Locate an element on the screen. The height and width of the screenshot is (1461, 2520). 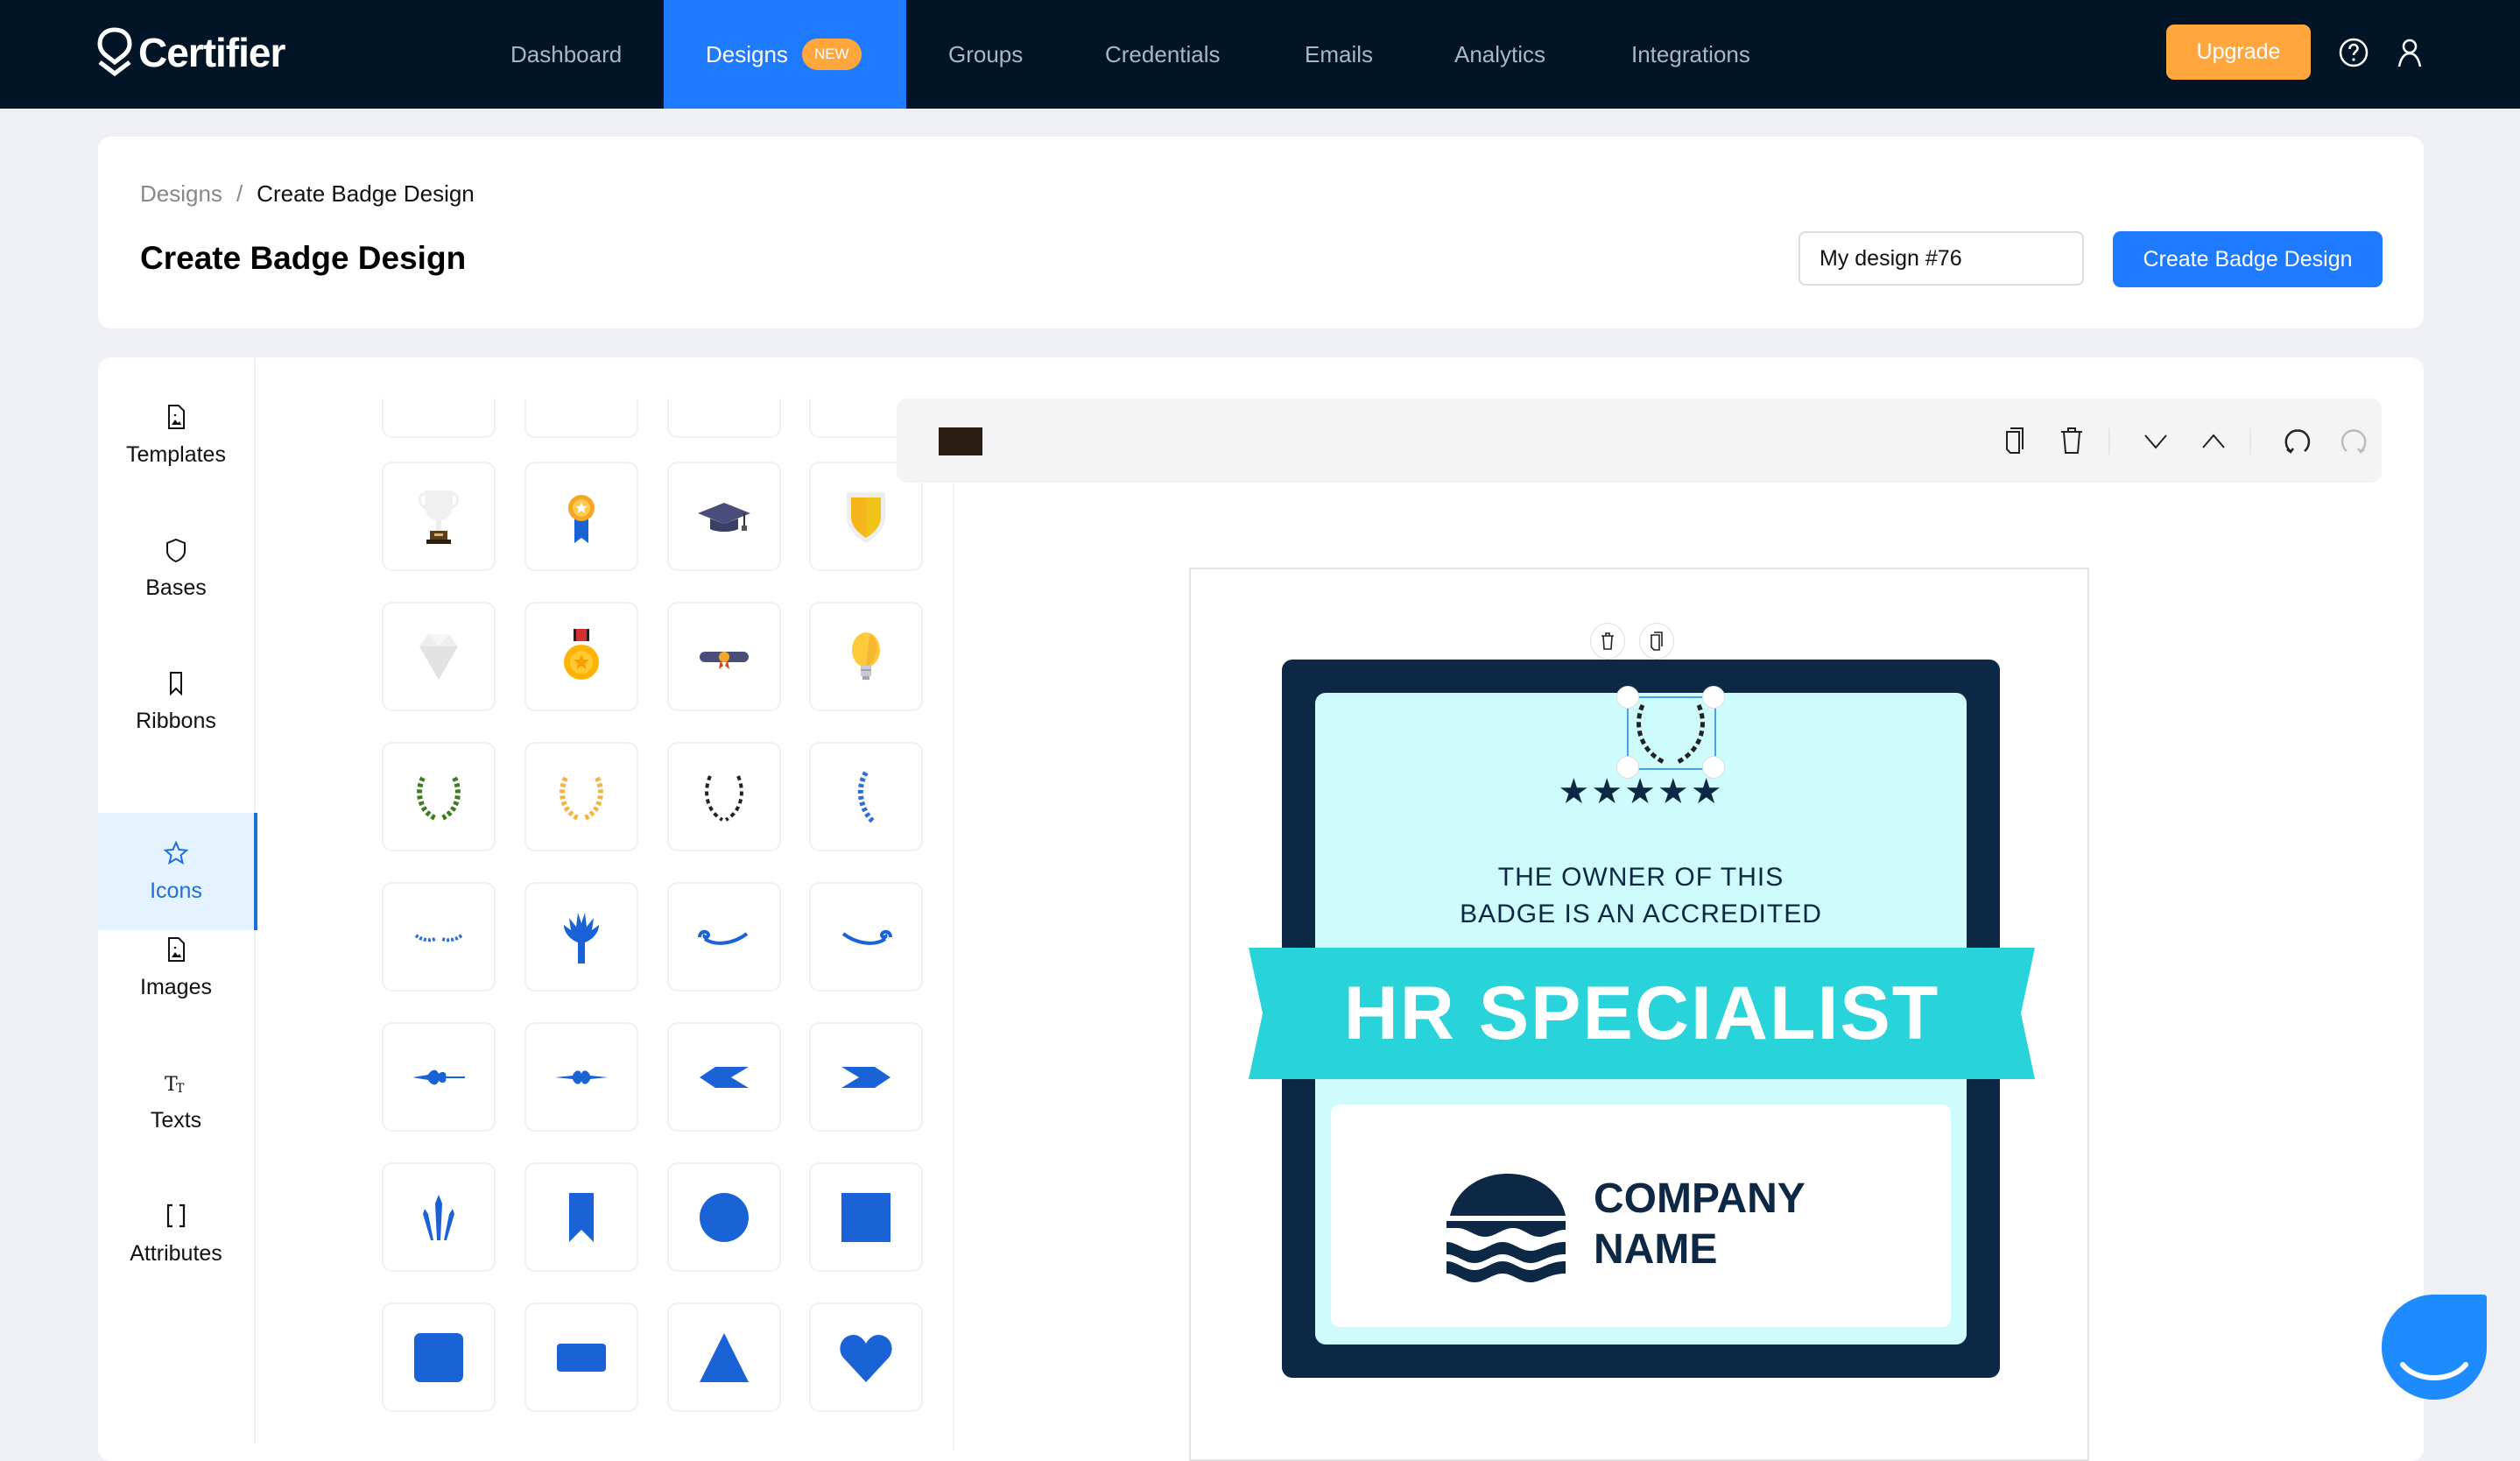
icon-tile-fleur-divider is located at coordinates (439, 1077).